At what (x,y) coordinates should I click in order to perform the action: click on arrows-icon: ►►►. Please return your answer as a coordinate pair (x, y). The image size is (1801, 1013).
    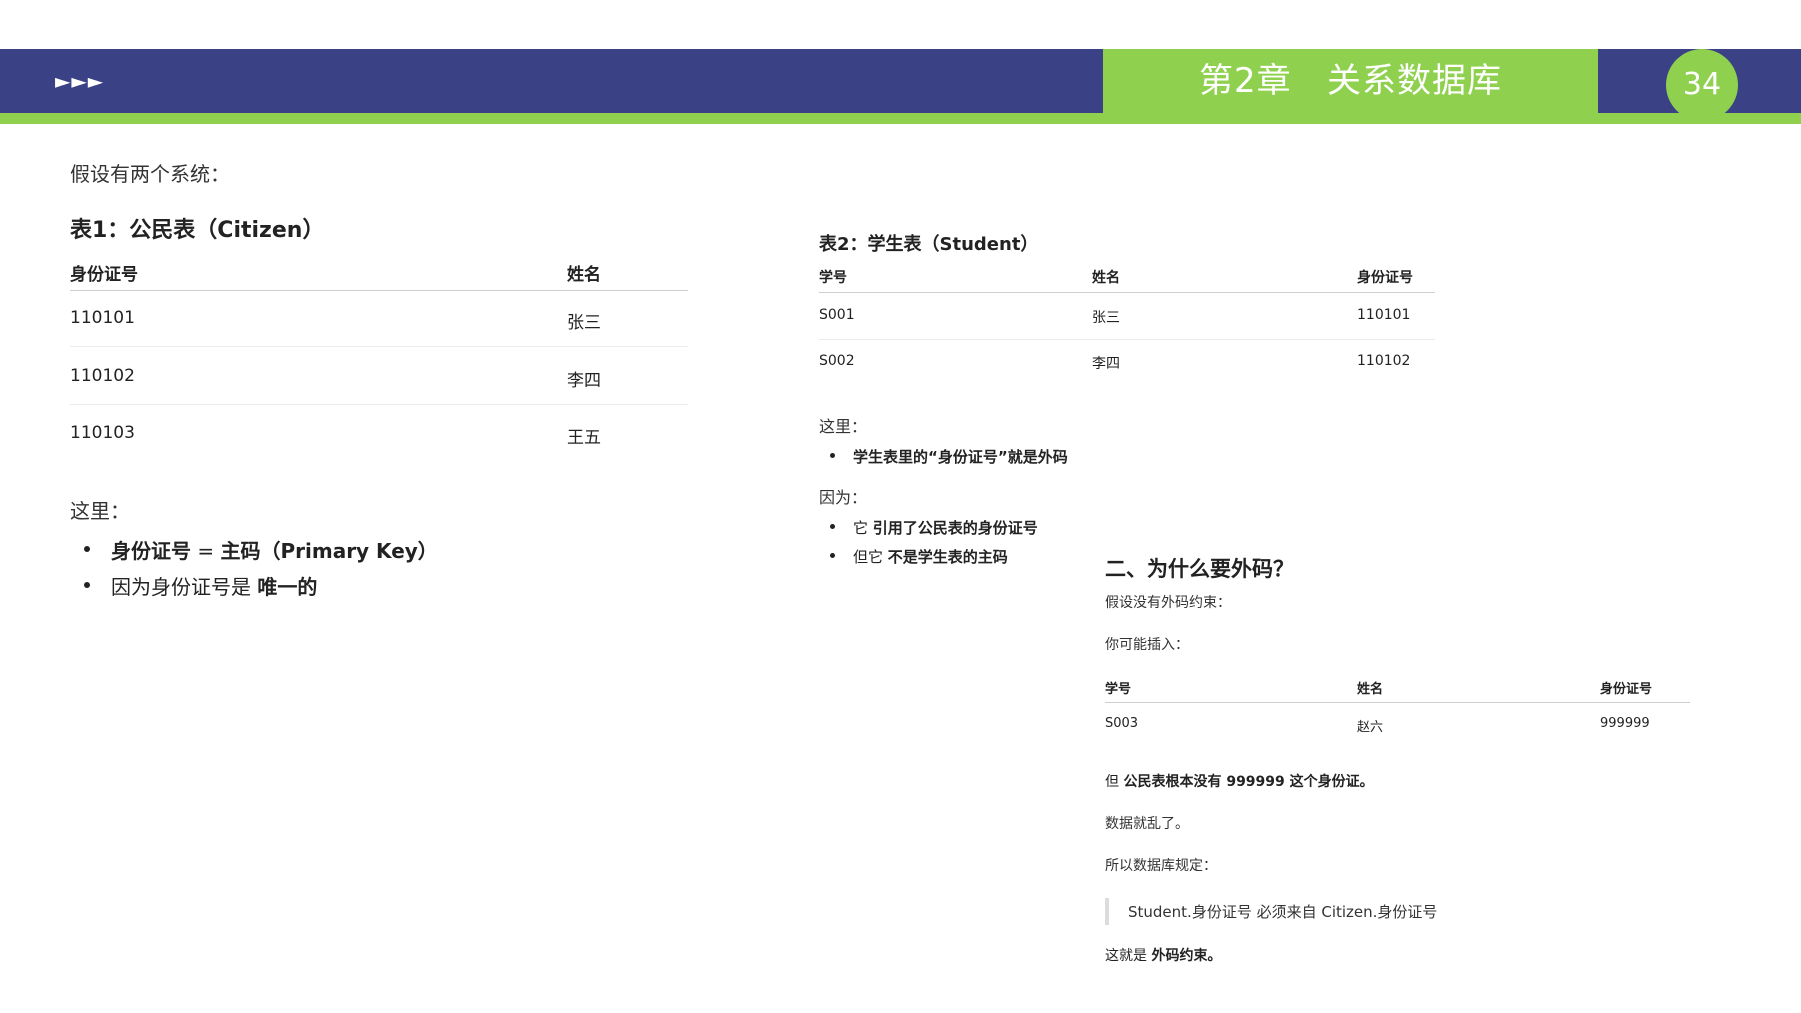
    Looking at the image, I should click on (80, 81).